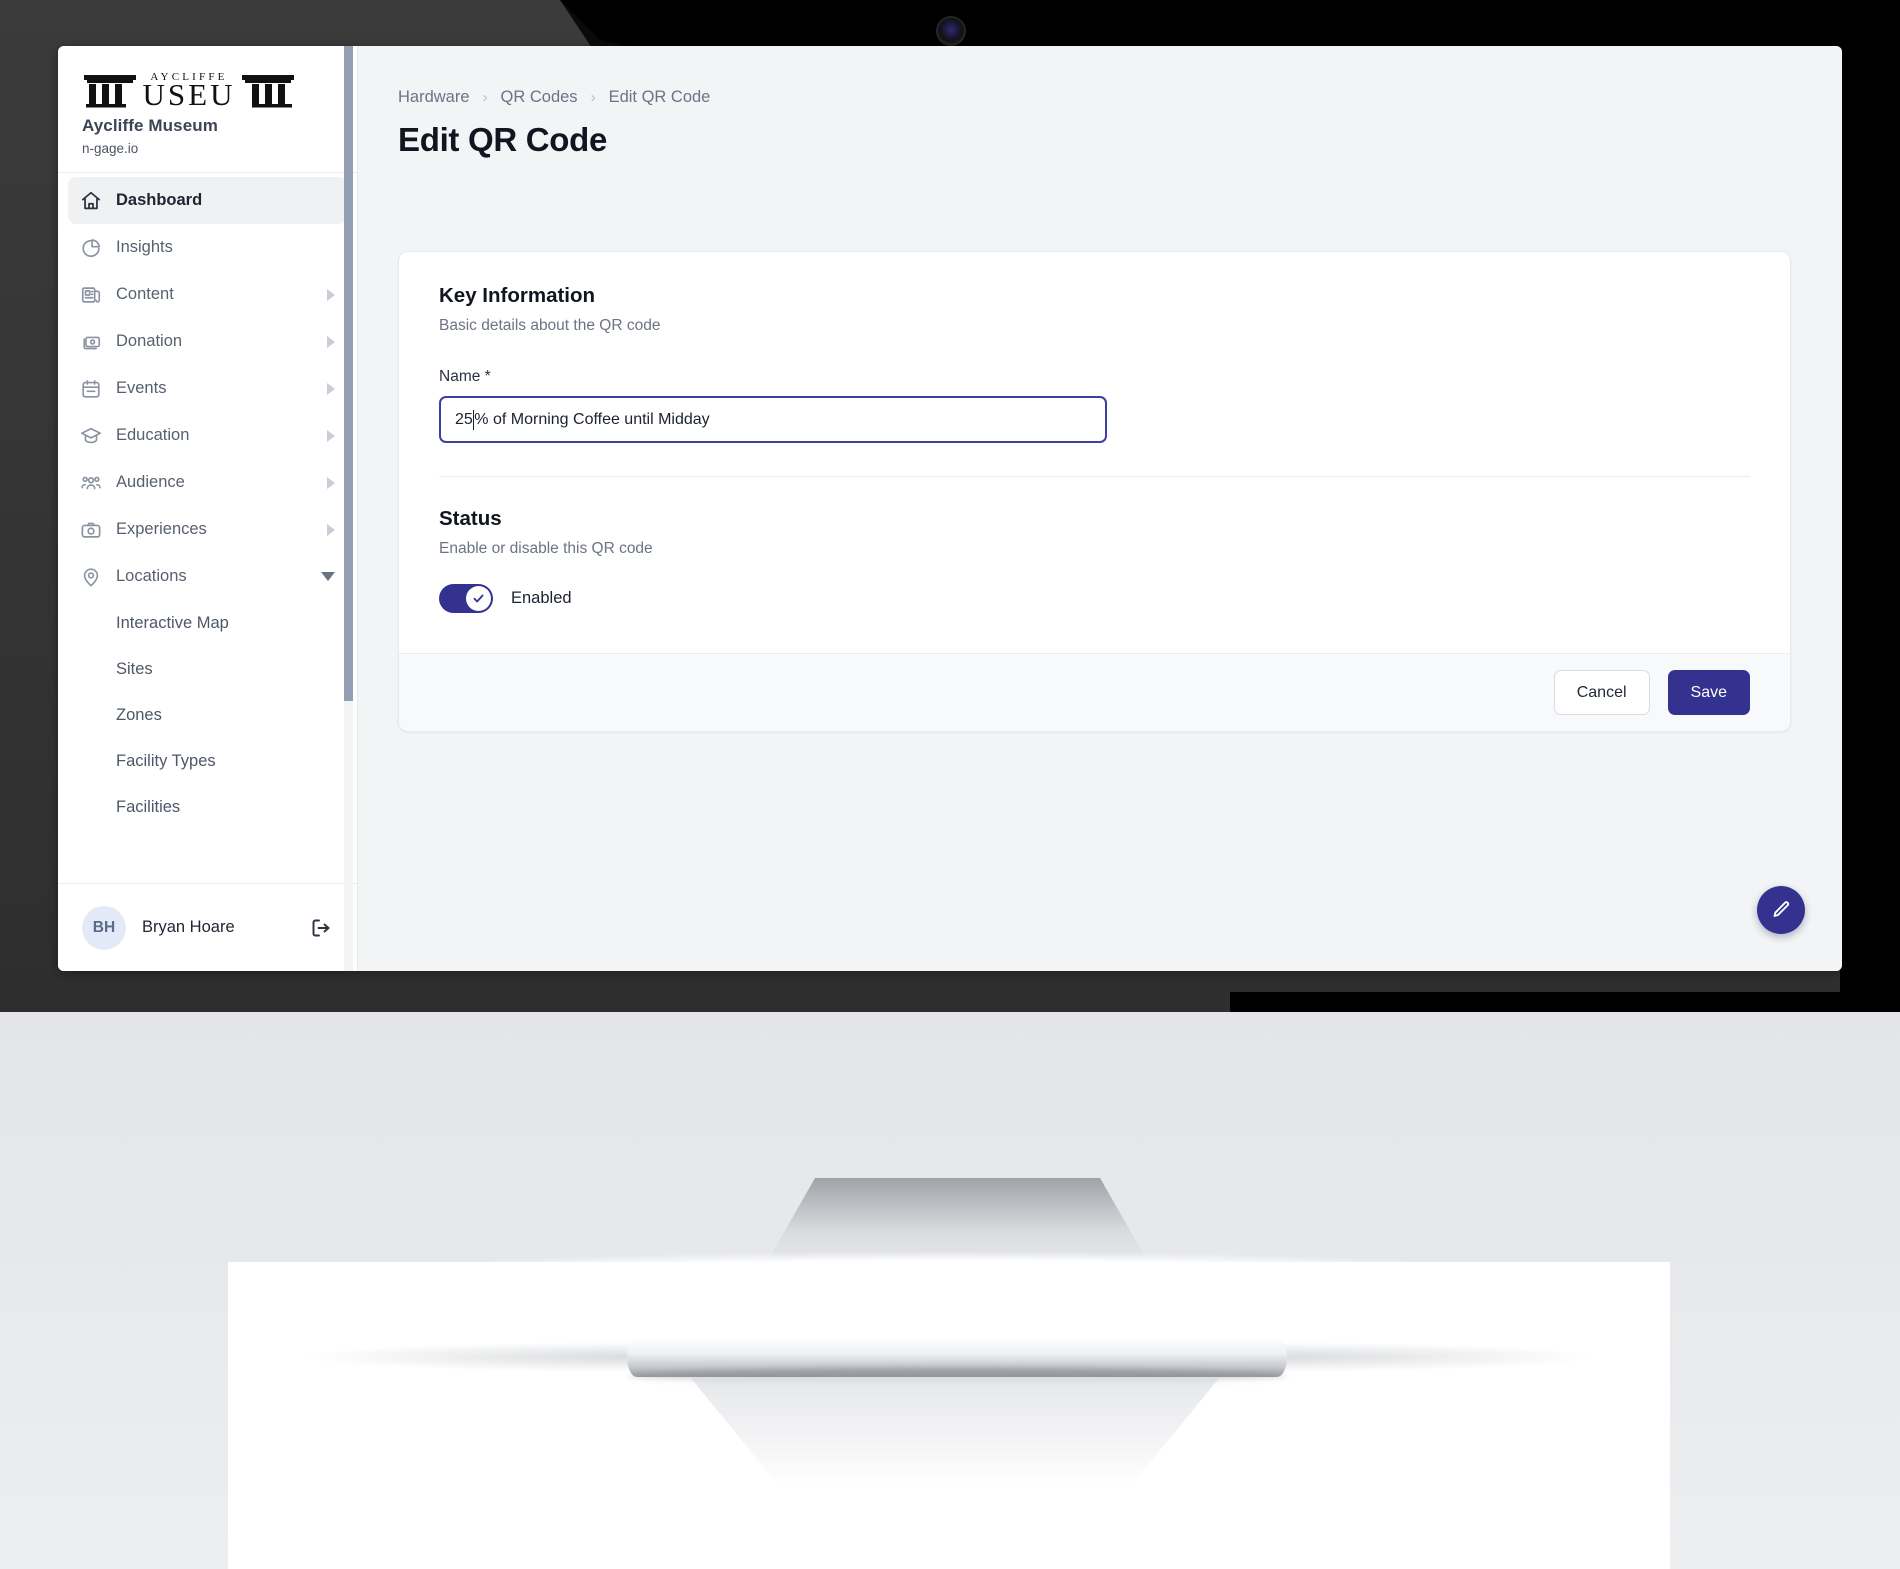 The width and height of the screenshot is (1900, 1569). What do you see at coordinates (151, 576) in the screenshot?
I see `sidebar-item-label: Locations` at bounding box center [151, 576].